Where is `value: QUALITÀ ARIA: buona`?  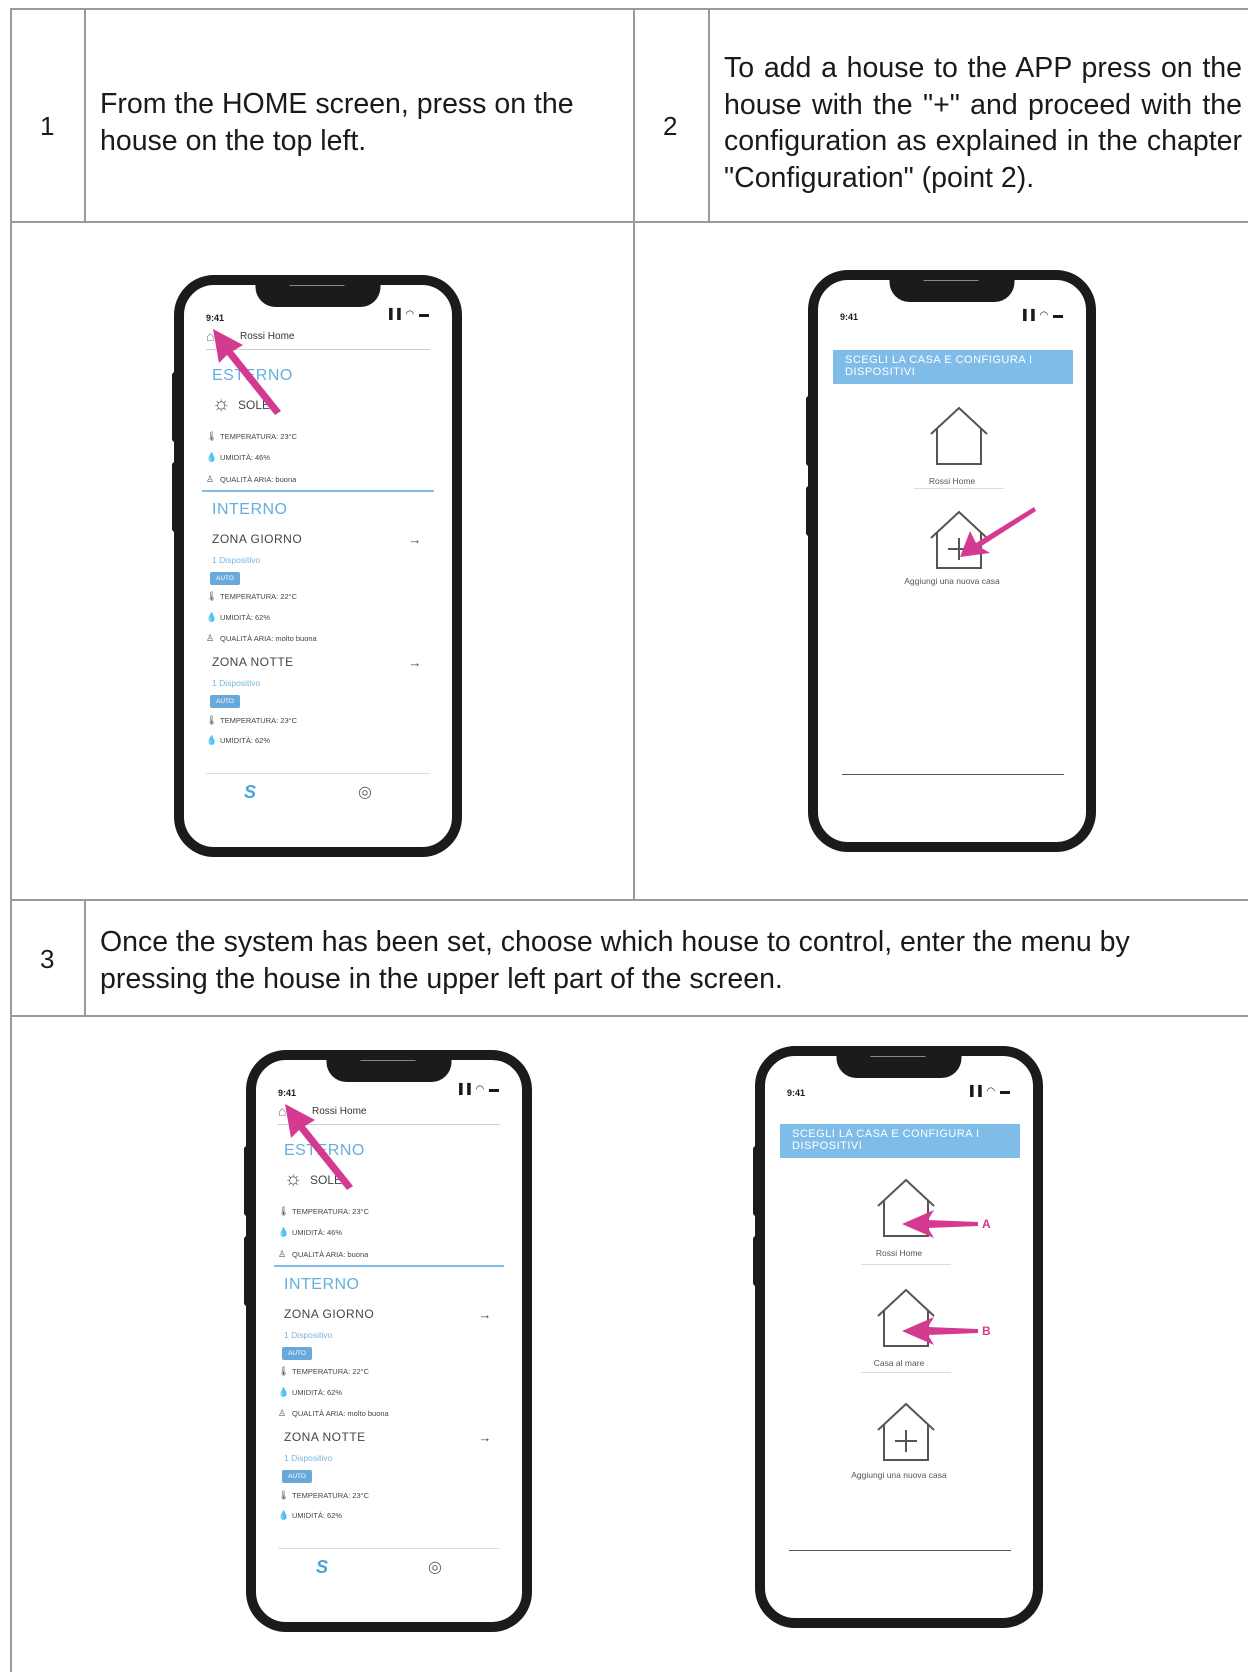 value: QUALITÀ ARIA: buona is located at coordinates (330, 1254).